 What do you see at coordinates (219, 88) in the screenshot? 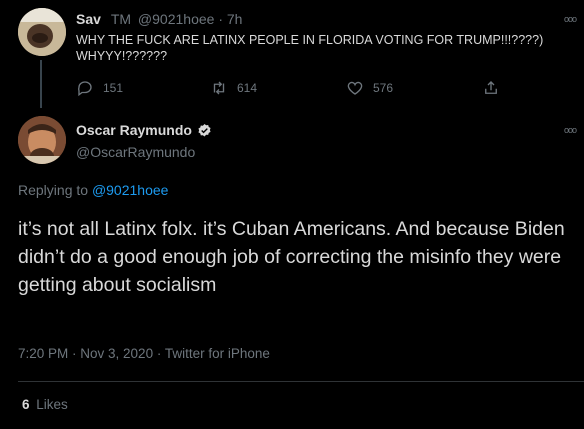
I see `retweet-icon` at bounding box center [219, 88].